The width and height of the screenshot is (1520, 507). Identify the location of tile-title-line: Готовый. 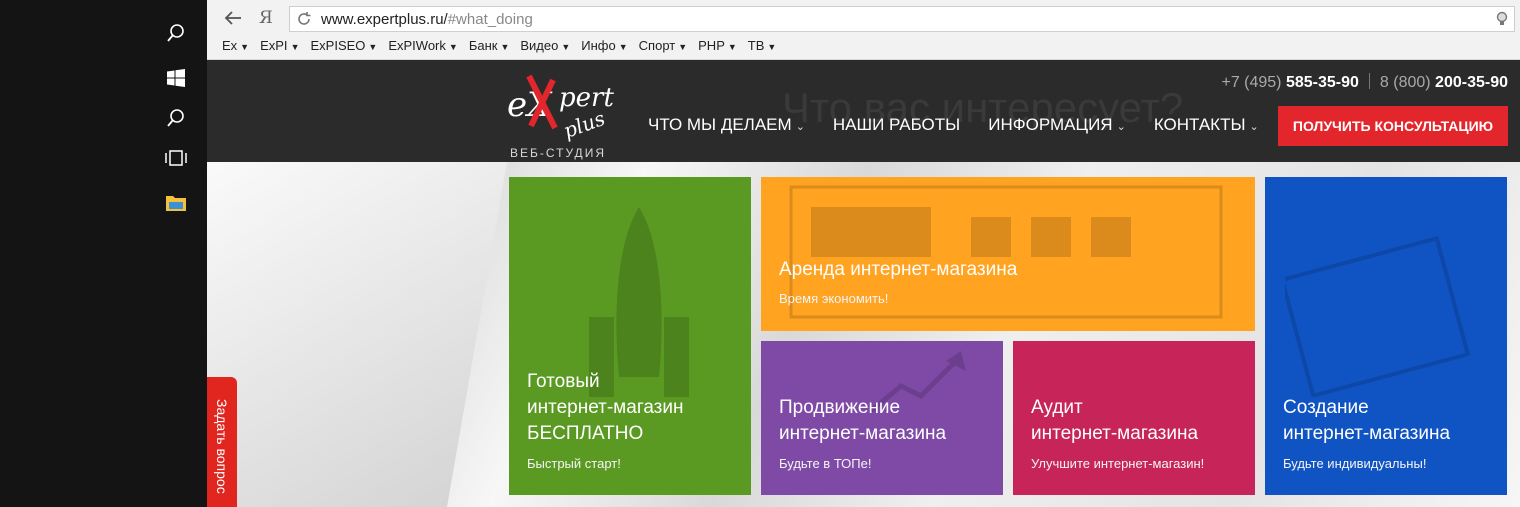
(563, 381).